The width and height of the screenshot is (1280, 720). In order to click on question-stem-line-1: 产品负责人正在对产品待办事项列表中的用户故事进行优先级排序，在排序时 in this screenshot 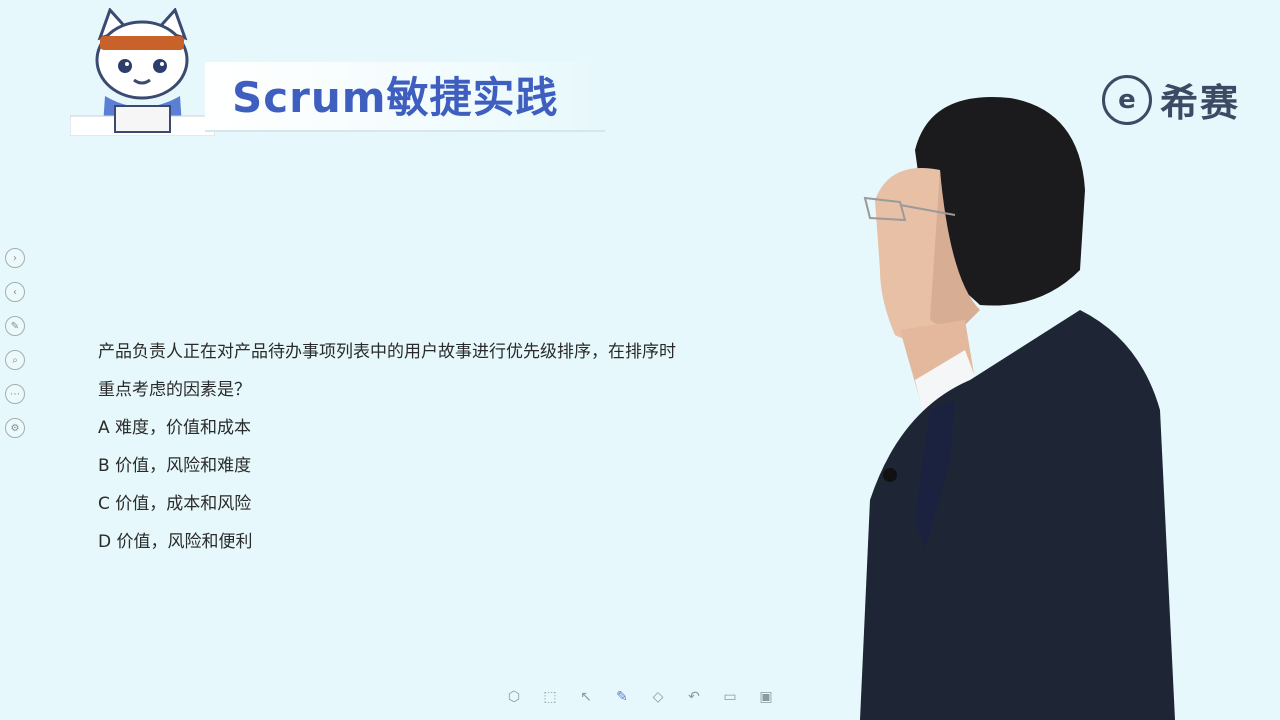, I will do `click(387, 352)`.